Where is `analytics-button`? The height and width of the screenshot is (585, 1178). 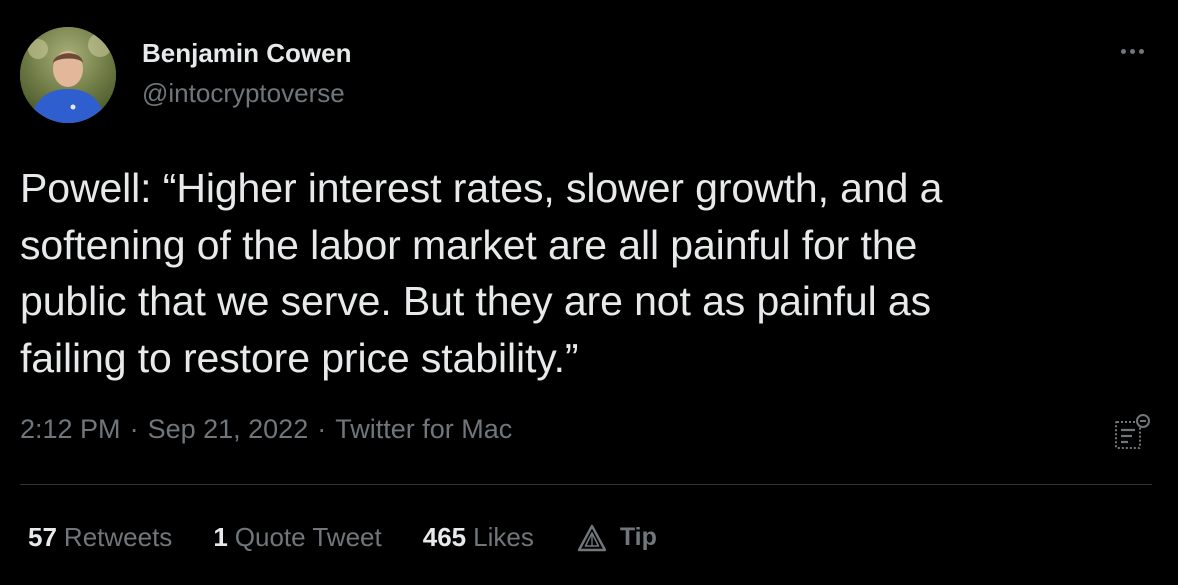
analytics-button is located at coordinates (1132, 433).